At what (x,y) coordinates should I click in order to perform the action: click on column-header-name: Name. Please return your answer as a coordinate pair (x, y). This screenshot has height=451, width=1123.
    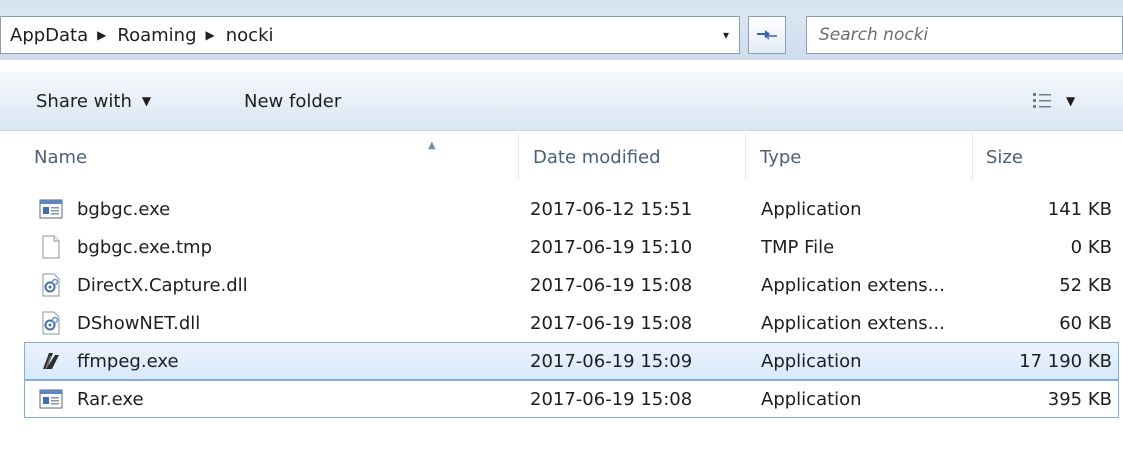
    Looking at the image, I should click on (60, 157).